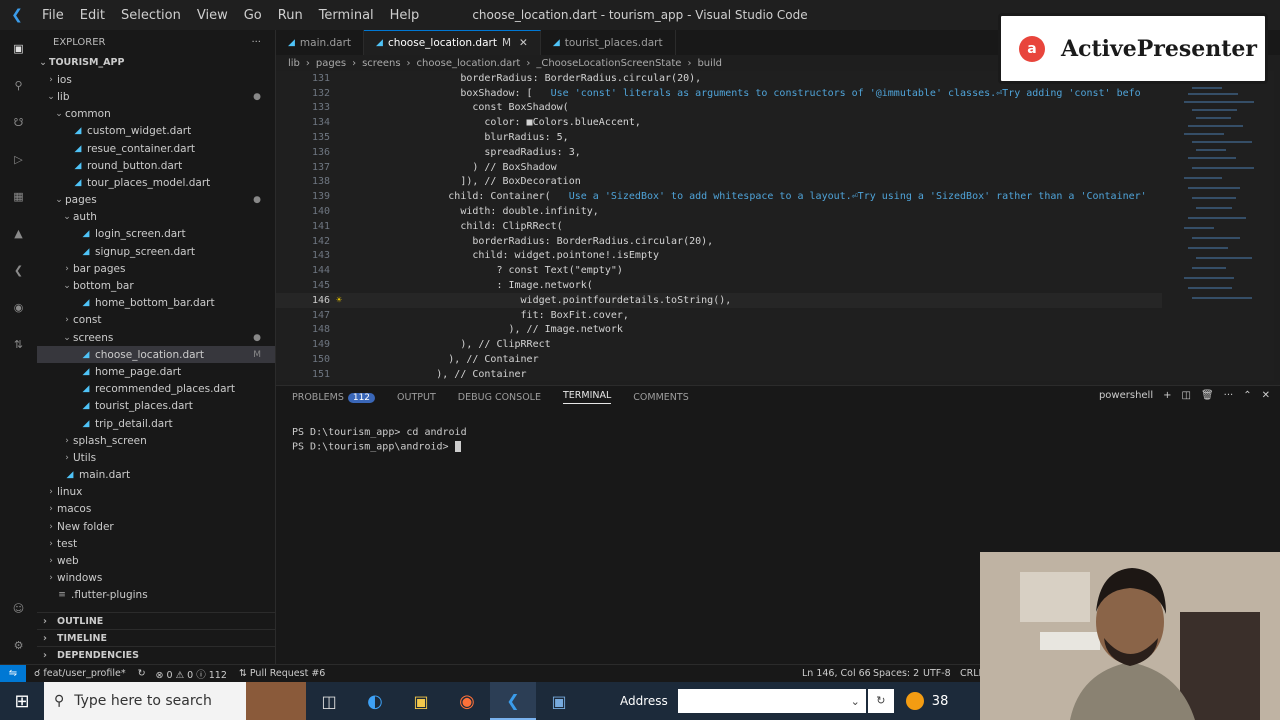  Describe the element at coordinates (156, 62) in the screenshot. I see `workspace-root: ⌄ TOURISM_APP` at that location.